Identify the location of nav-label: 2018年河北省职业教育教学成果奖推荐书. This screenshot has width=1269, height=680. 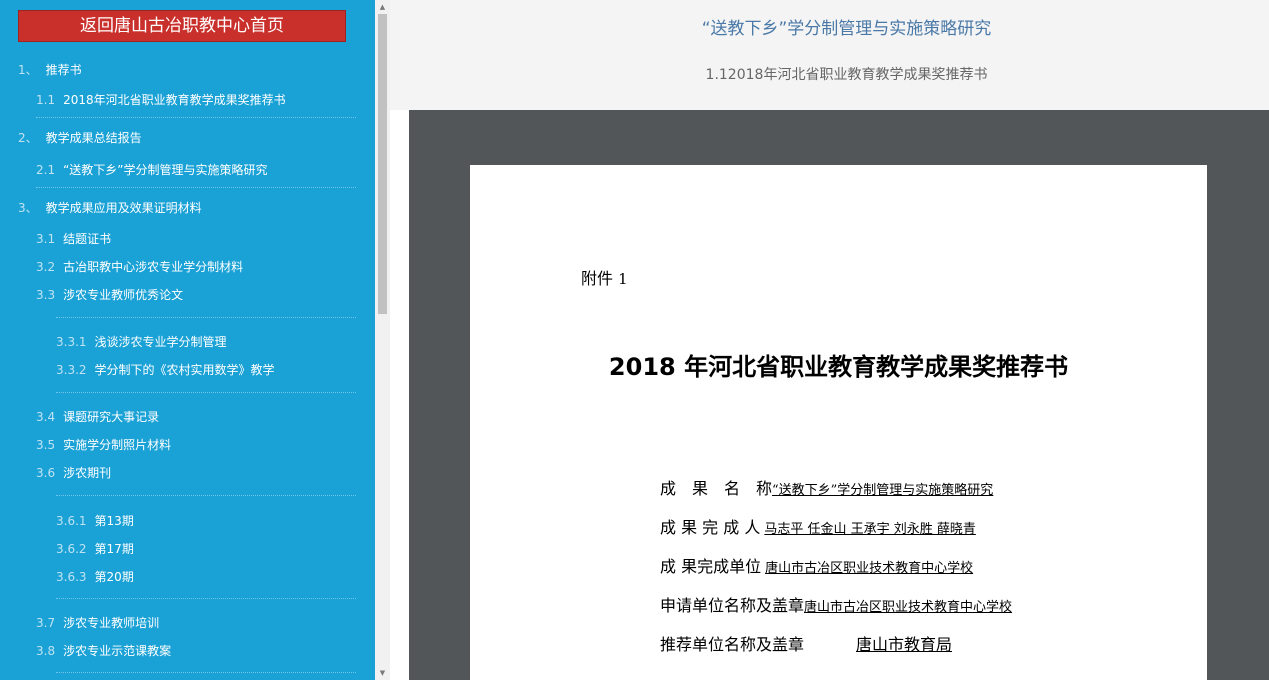
(174, 100).